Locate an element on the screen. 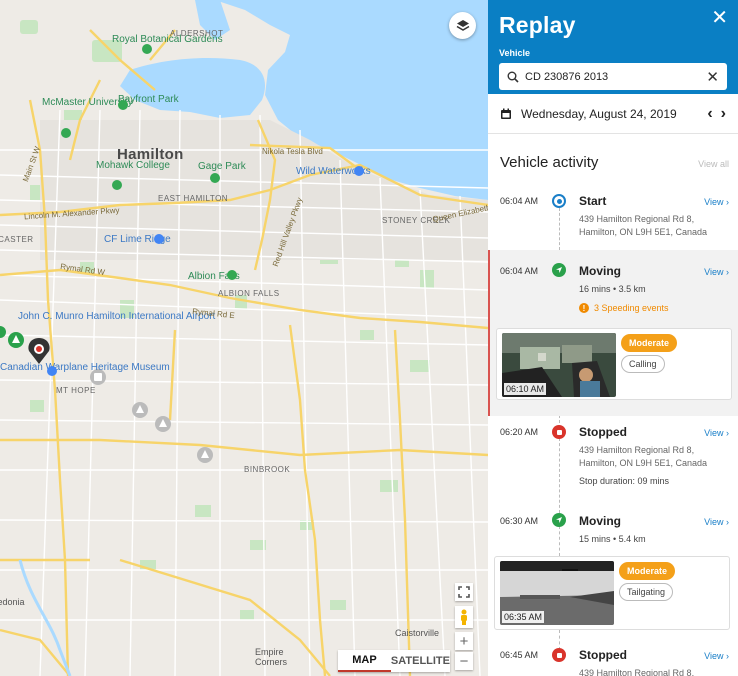 The height and width of the screenshot is (676, 738). event-time: 06:30 AM is located at coordinates (519, 521).